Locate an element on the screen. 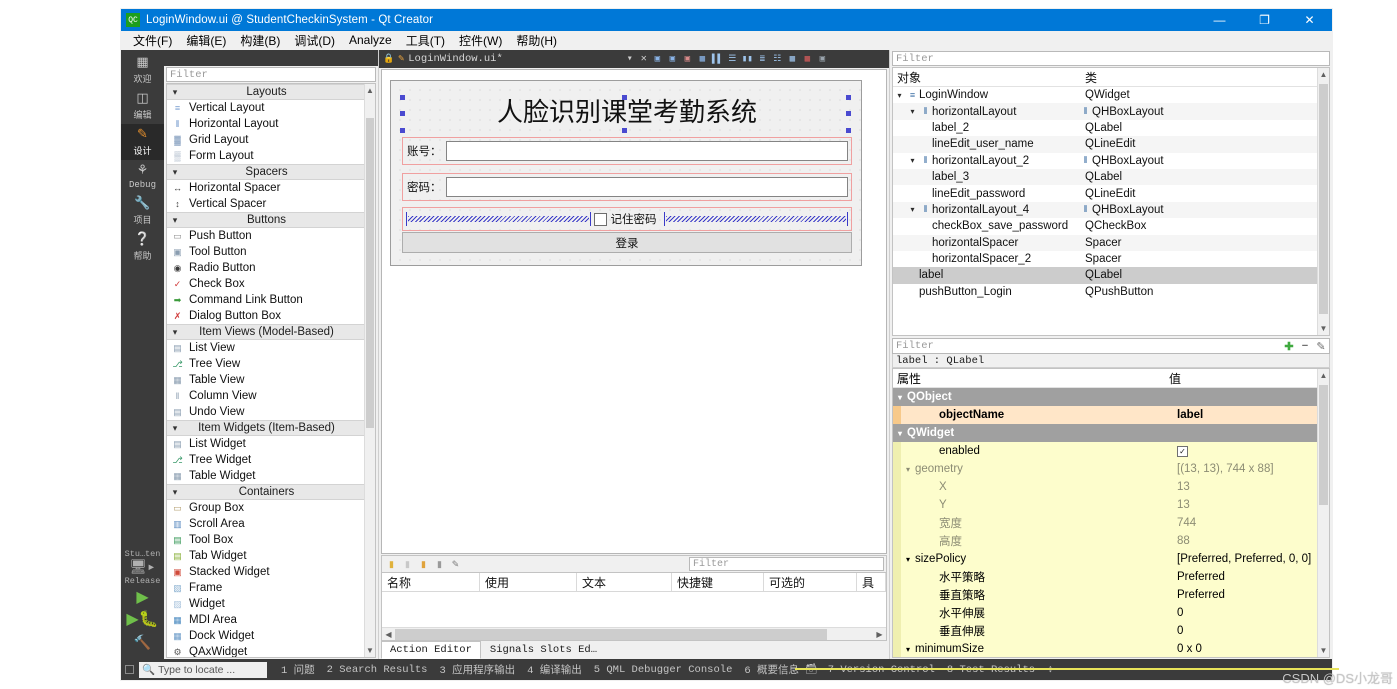 The width and height of the screenshot is (1397, 689). new-action-icon: ▮ is located at coordinates (391, 564).